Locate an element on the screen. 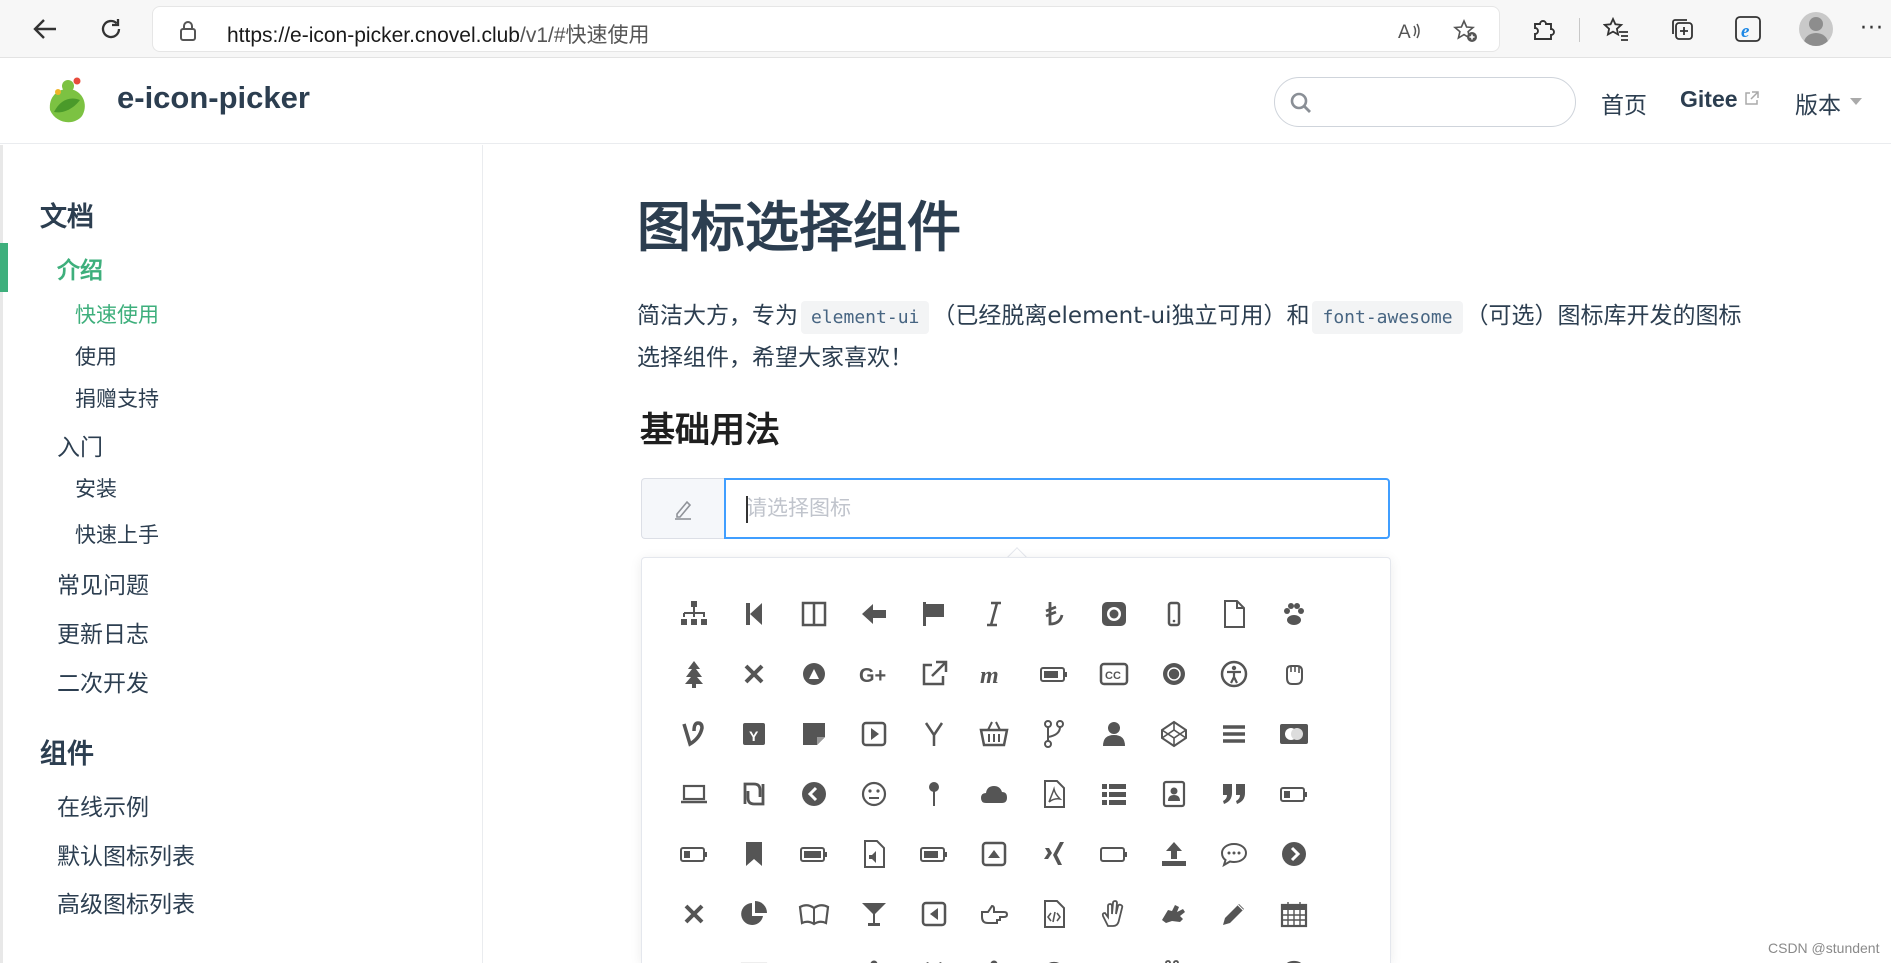 This screenshot has width=1891, height=963. picker-input-wrapper is located at coordinates (1057, 508).